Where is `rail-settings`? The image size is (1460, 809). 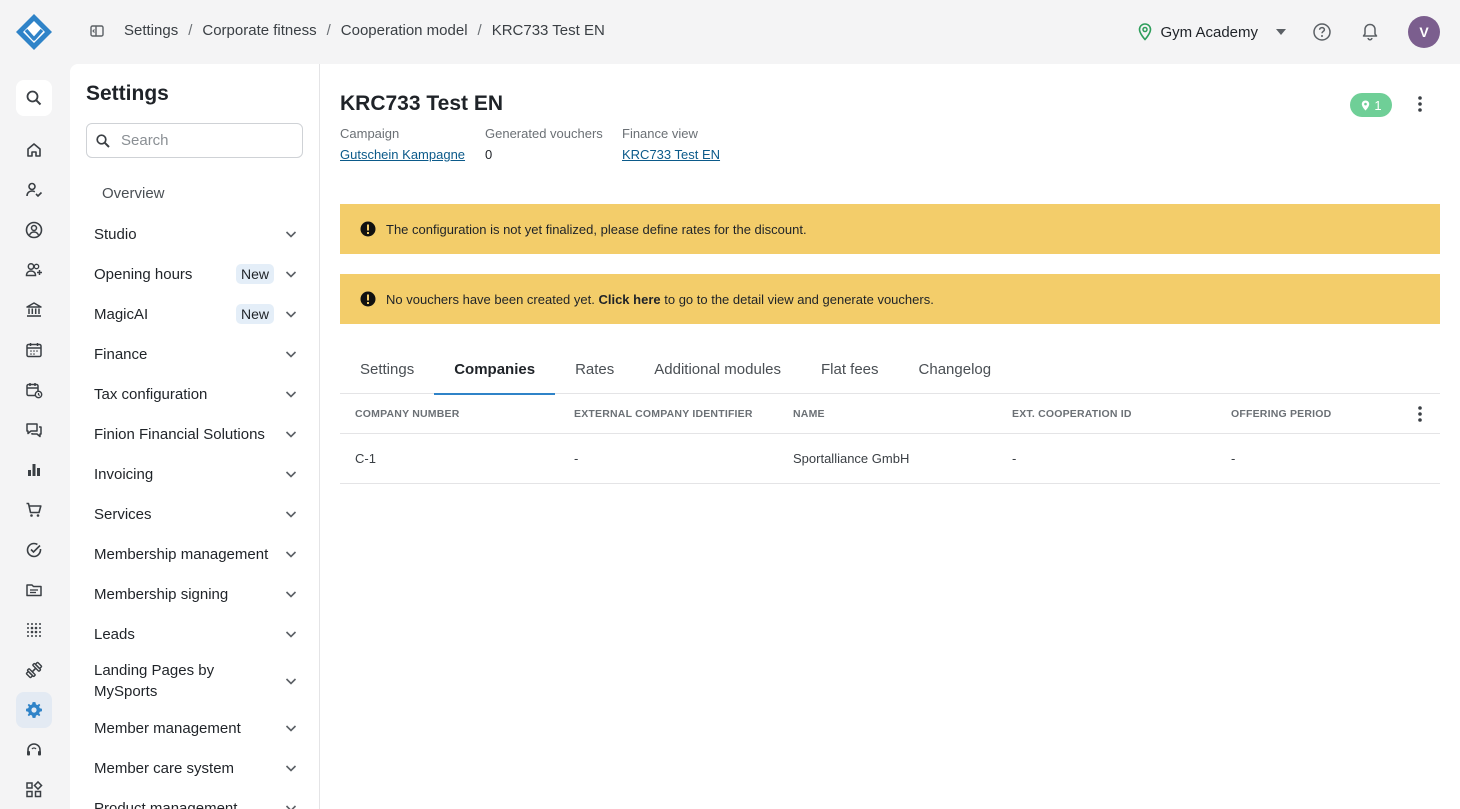 rail-settings is located at coordinates (34, 710).